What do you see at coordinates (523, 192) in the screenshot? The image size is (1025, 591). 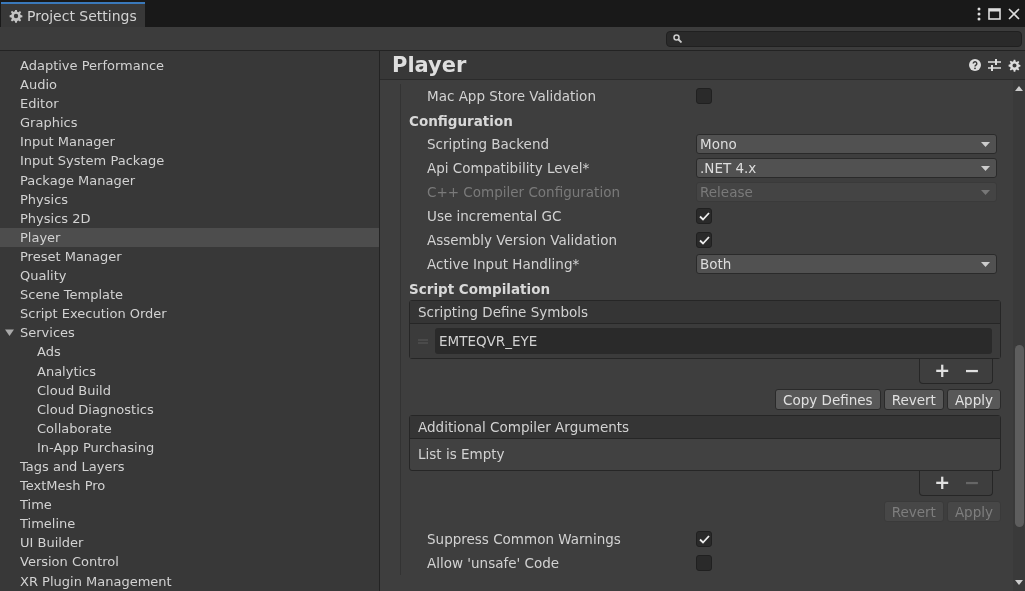 I see `field-label: C++ Compiler Configuration` at bounding box center [523, 192].